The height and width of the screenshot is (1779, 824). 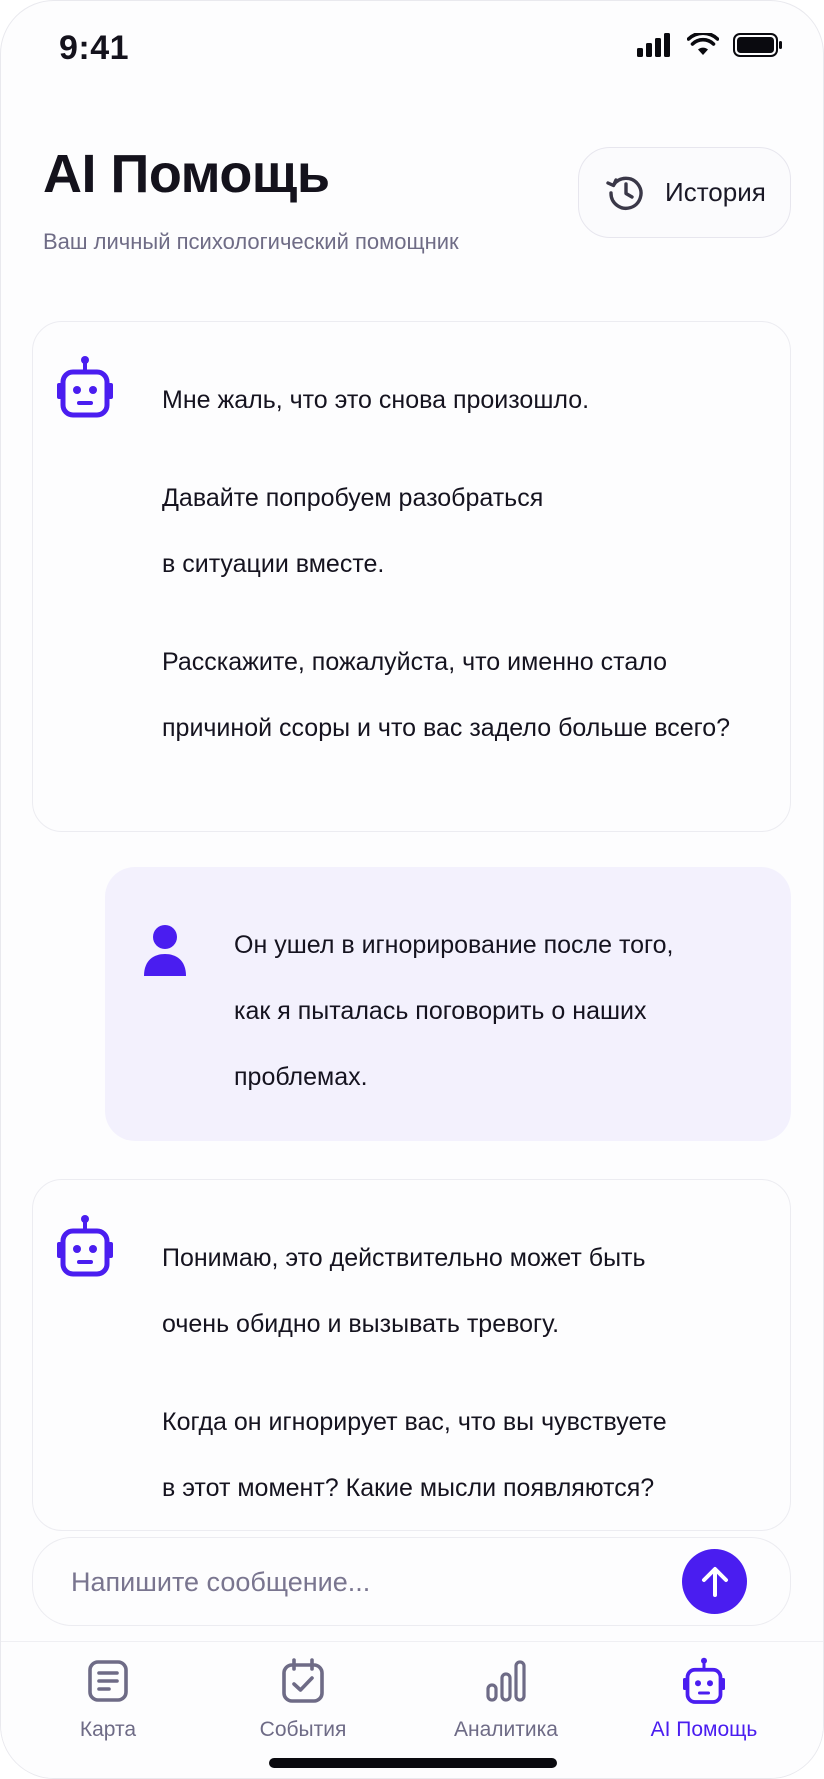 I want to click on nav-item-events: События, so click(x=303, y=1697).